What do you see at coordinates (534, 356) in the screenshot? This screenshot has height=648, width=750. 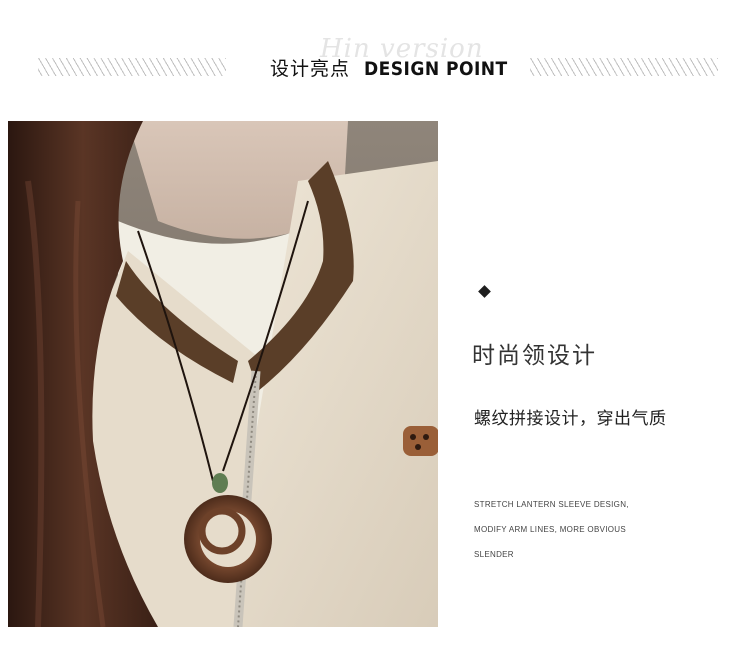 I see `feature-title: 时尚领设计` at bounding box center [534, 356].